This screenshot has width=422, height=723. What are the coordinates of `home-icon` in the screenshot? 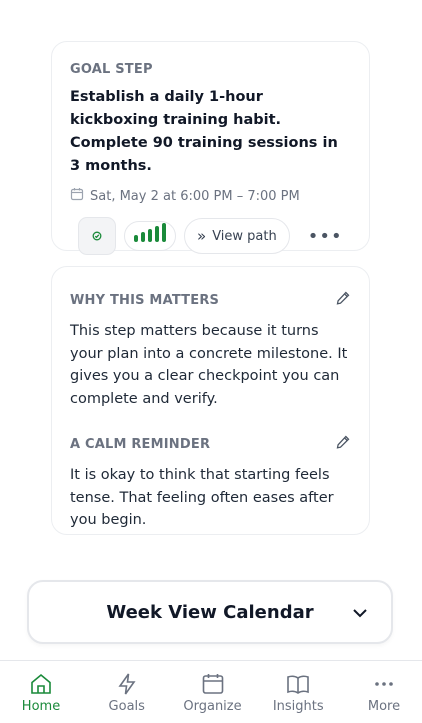 It's located at (41, 683).